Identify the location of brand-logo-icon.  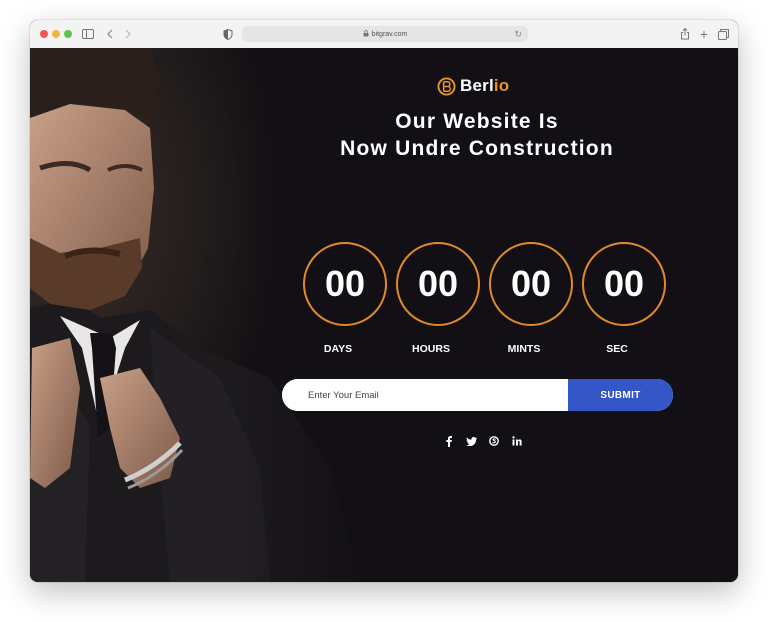
(446, 86).